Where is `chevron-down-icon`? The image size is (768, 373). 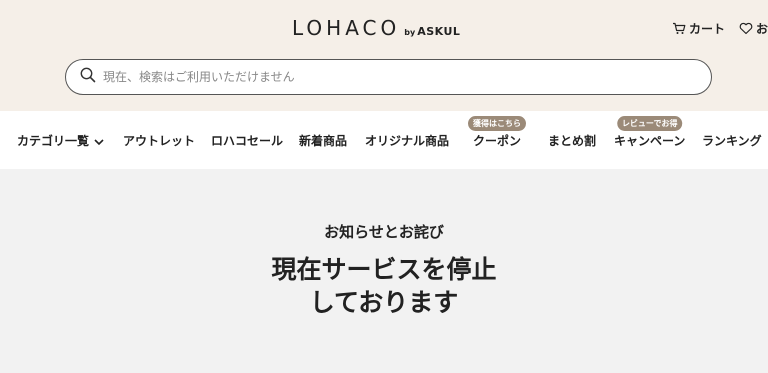
chevron-down-icon is located at coordinates (99, 142).